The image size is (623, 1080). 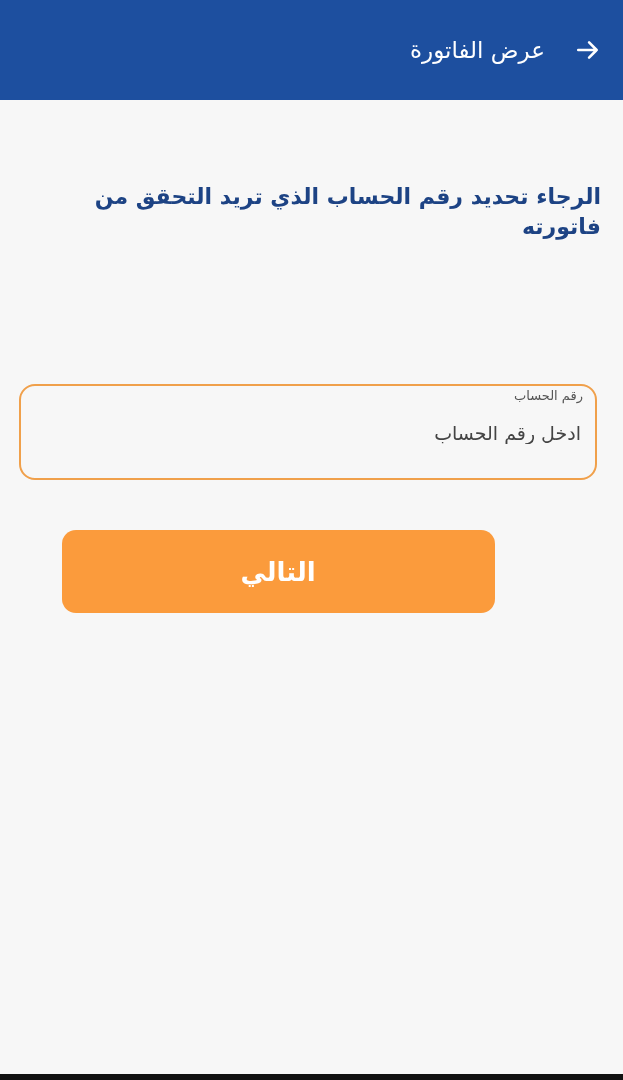 What do you see at coordinates (547, 395) in the screenshot?
I see `field-label: رقم الحساب` at bounding box center [547, 395].